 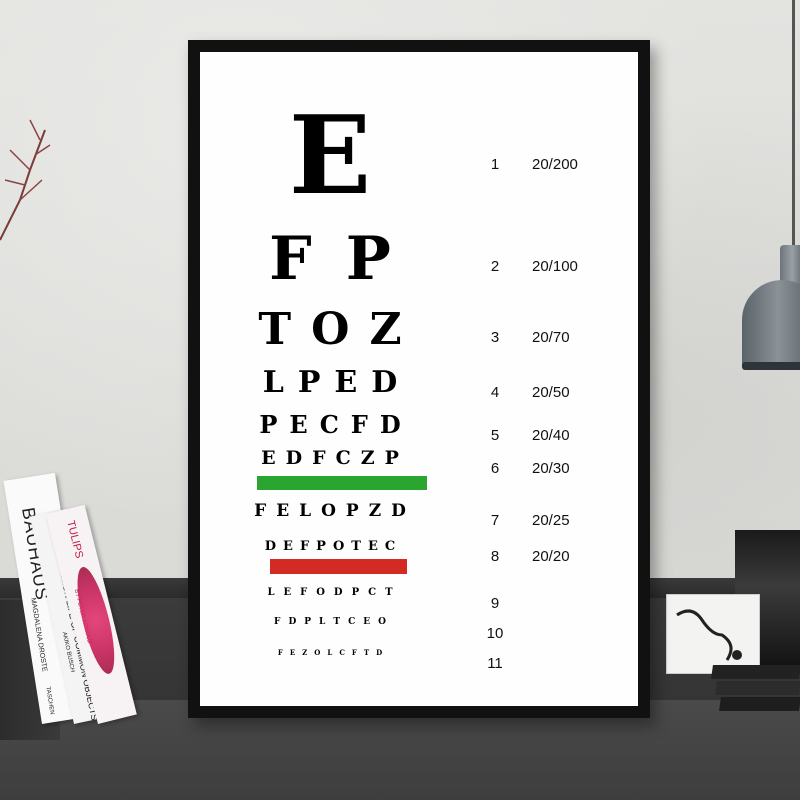 I want to click on chart-row-2: FP, so click(x=330, y=259).